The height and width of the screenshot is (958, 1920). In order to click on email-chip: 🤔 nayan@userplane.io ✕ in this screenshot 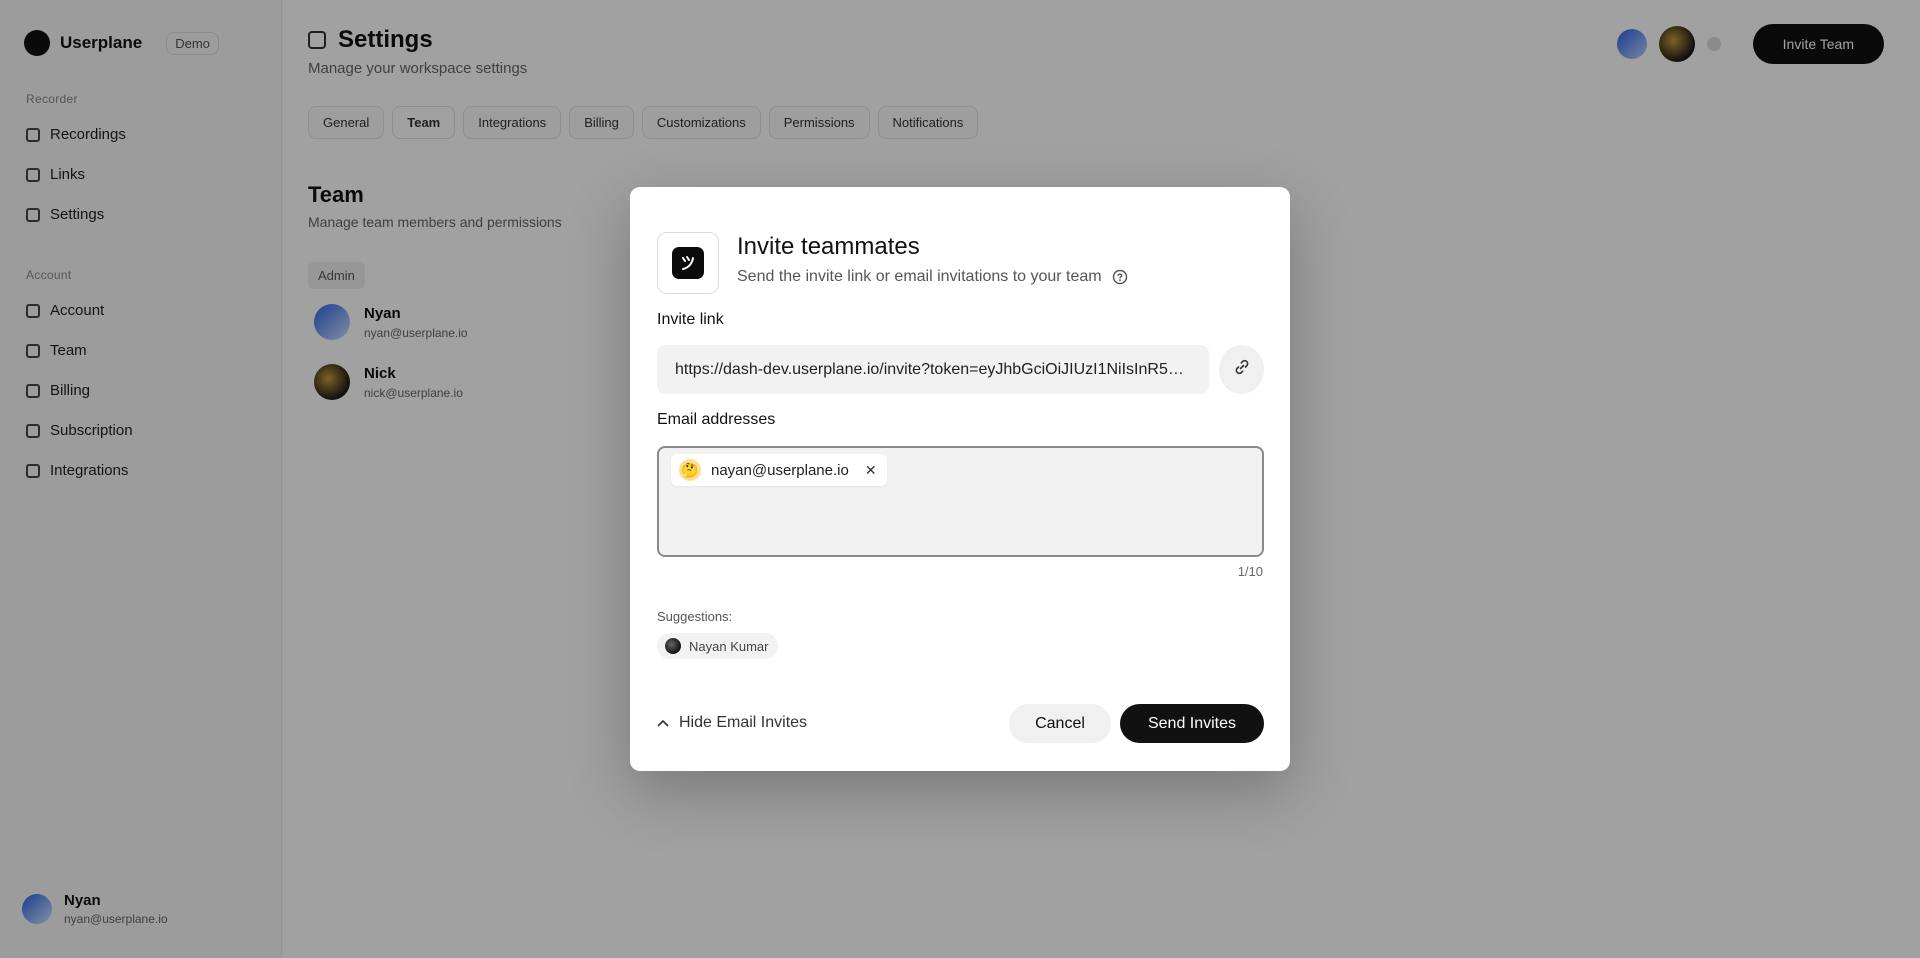, I will do `click(779, 470)`.